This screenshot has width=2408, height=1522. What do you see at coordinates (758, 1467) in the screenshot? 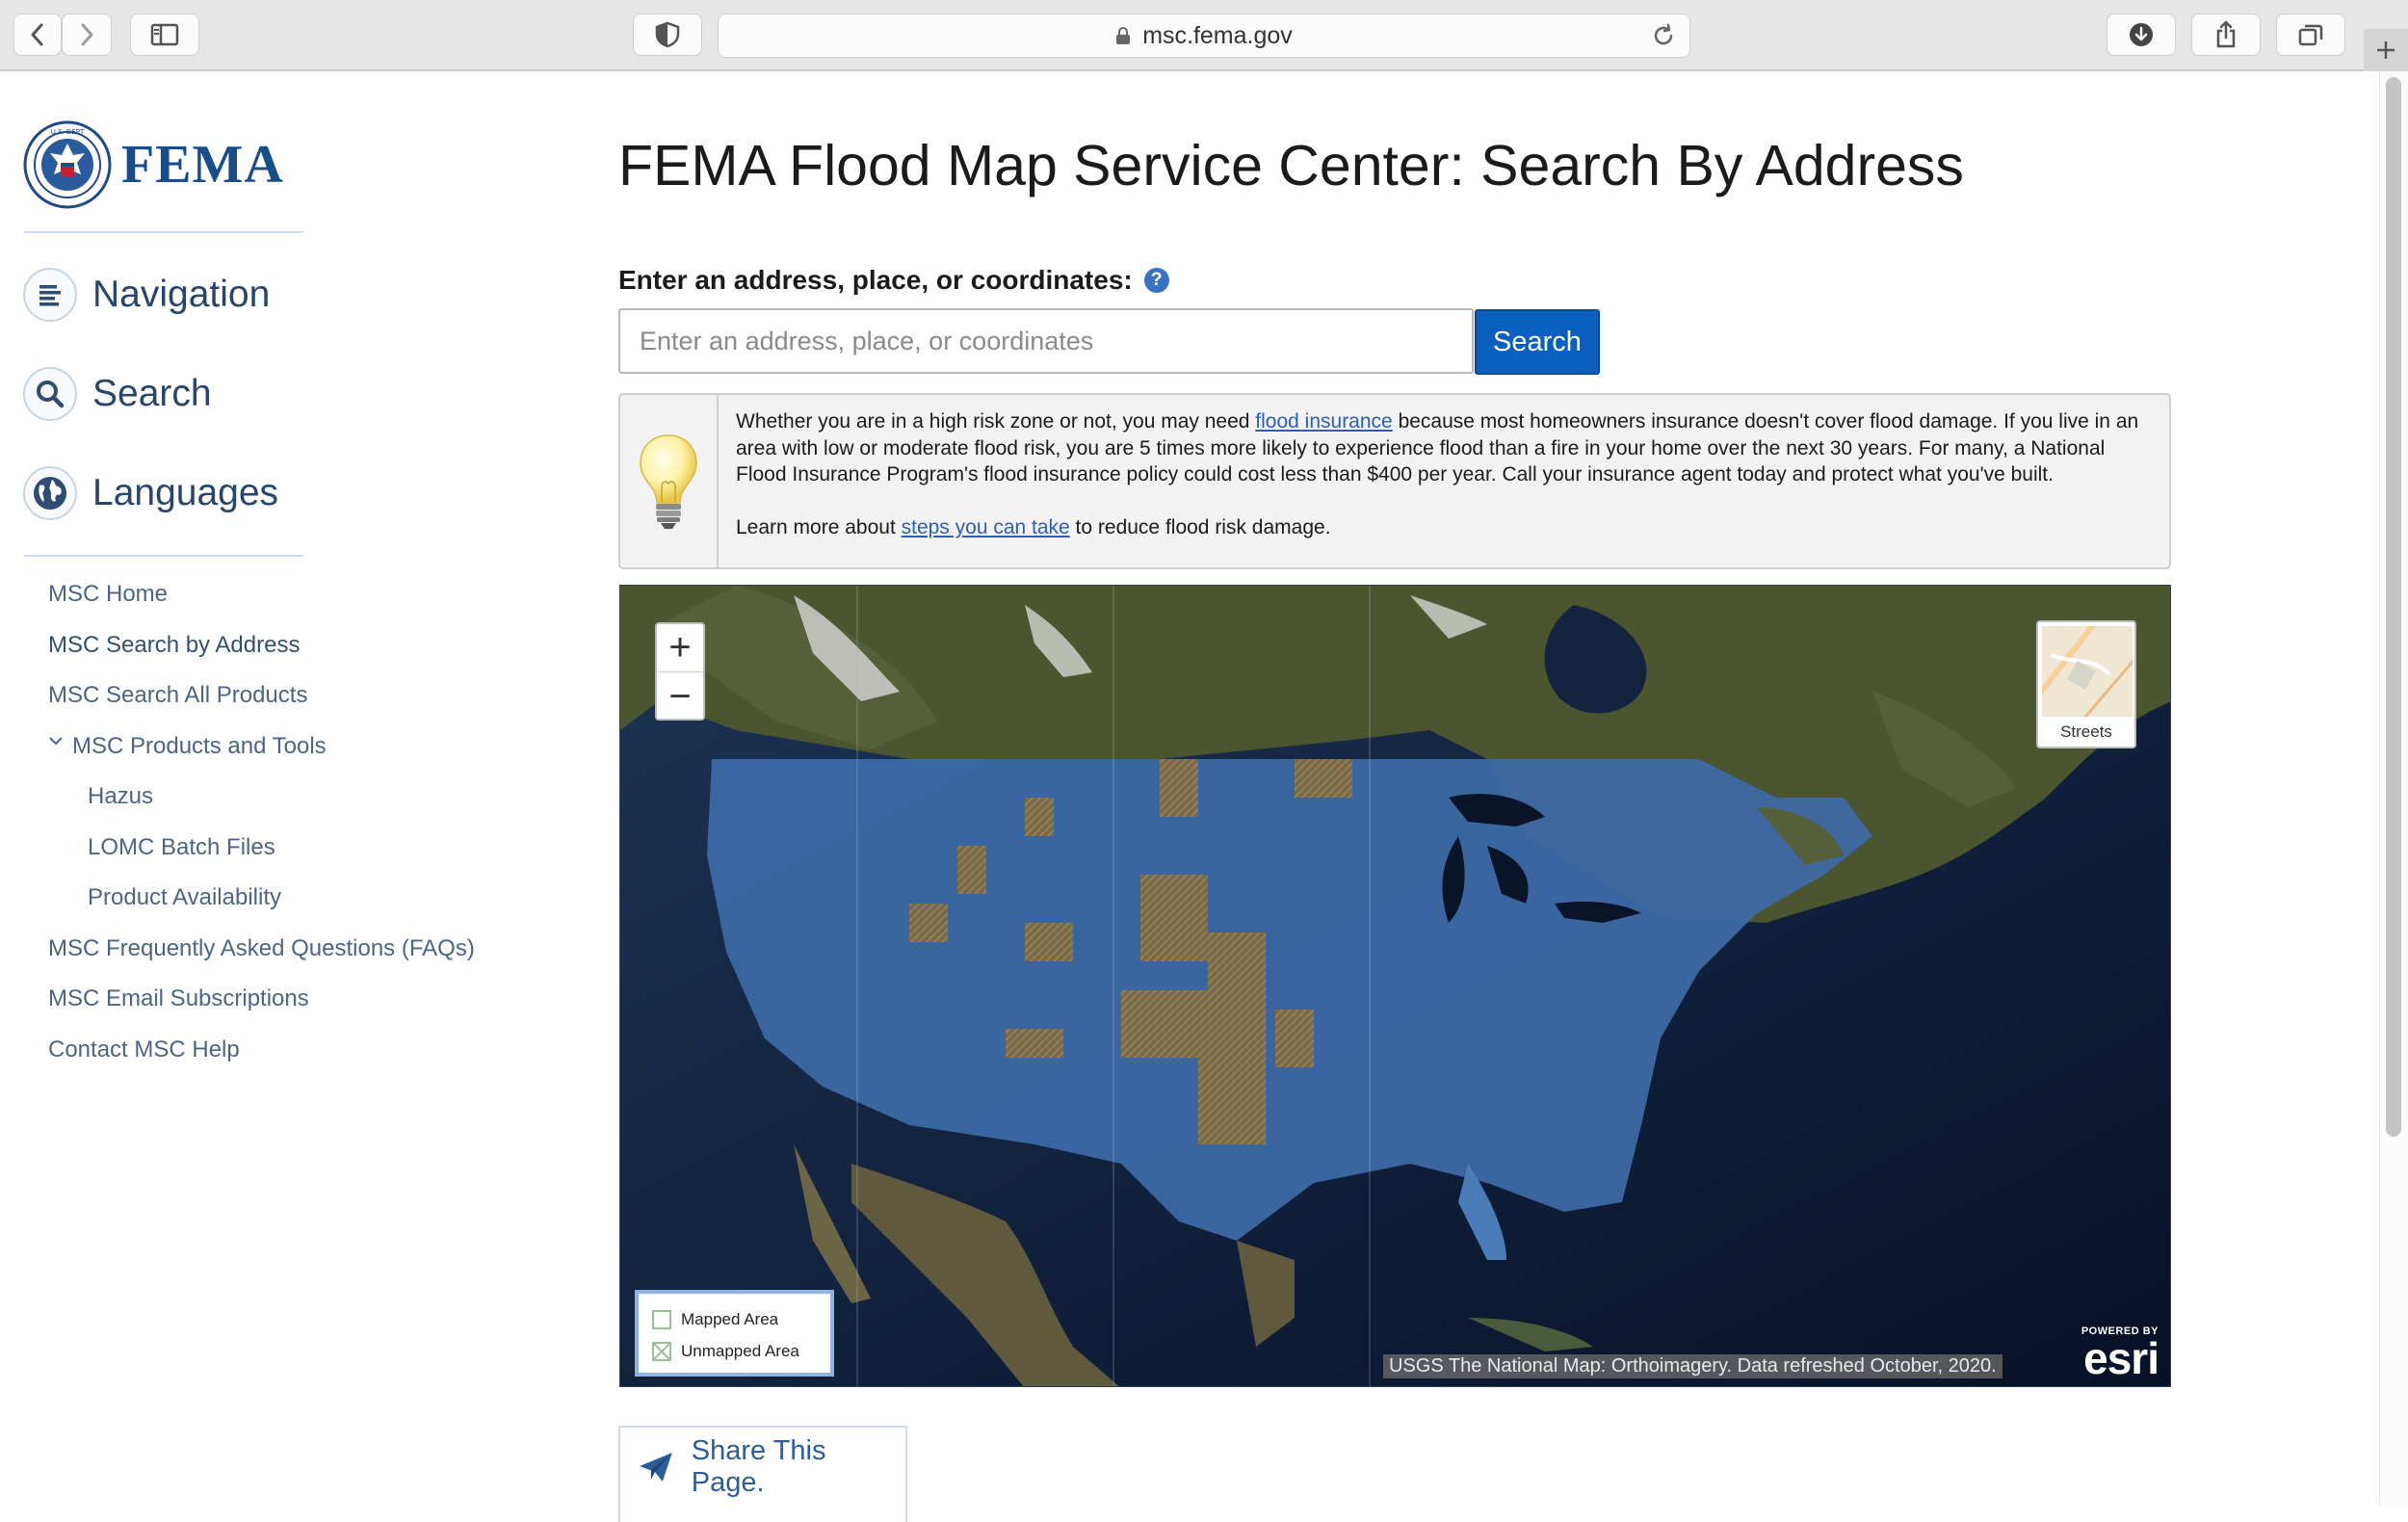
I see `share-label: Share This Page.` at bounding box center [758, 1467].